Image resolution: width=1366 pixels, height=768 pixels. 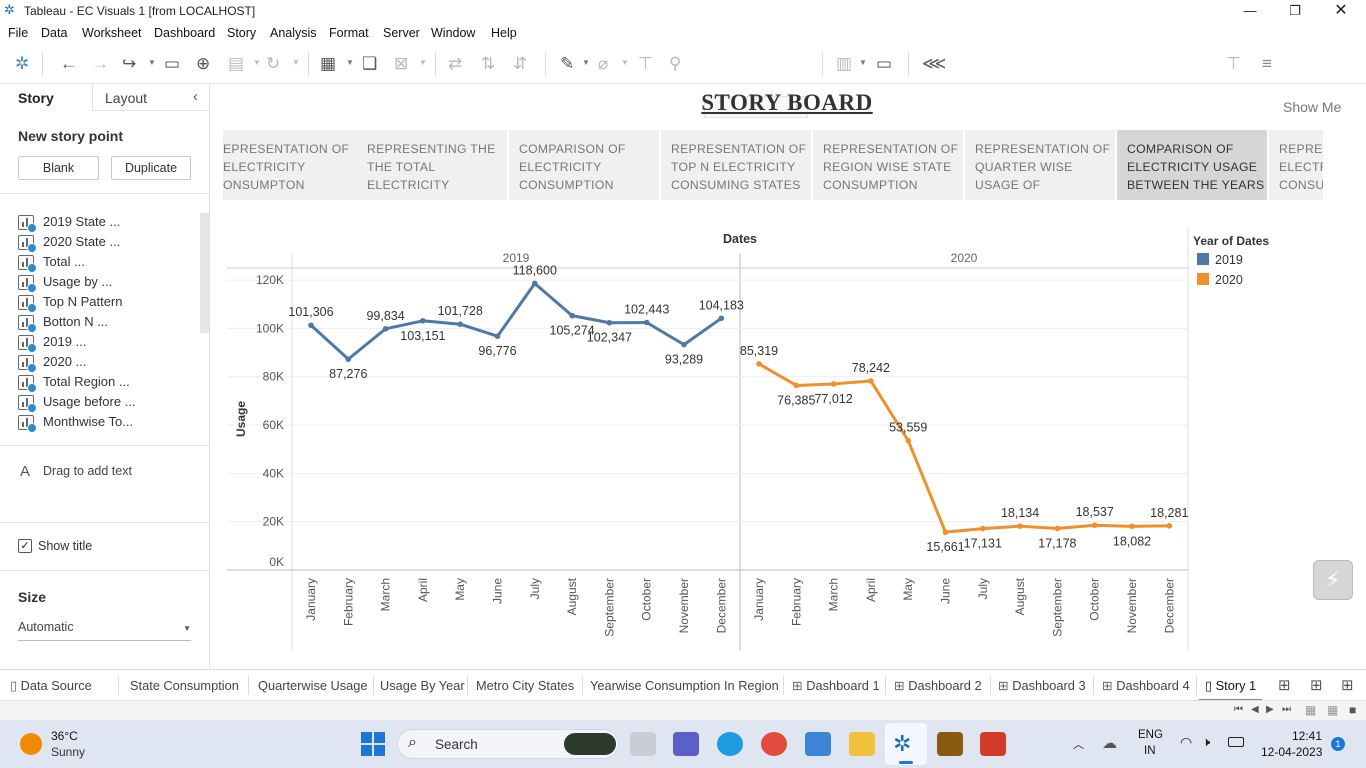 What do you see at coordinates (1150, 751) in the screenshot?
I see `language-region: IN` at bounding box center [1150, 751].